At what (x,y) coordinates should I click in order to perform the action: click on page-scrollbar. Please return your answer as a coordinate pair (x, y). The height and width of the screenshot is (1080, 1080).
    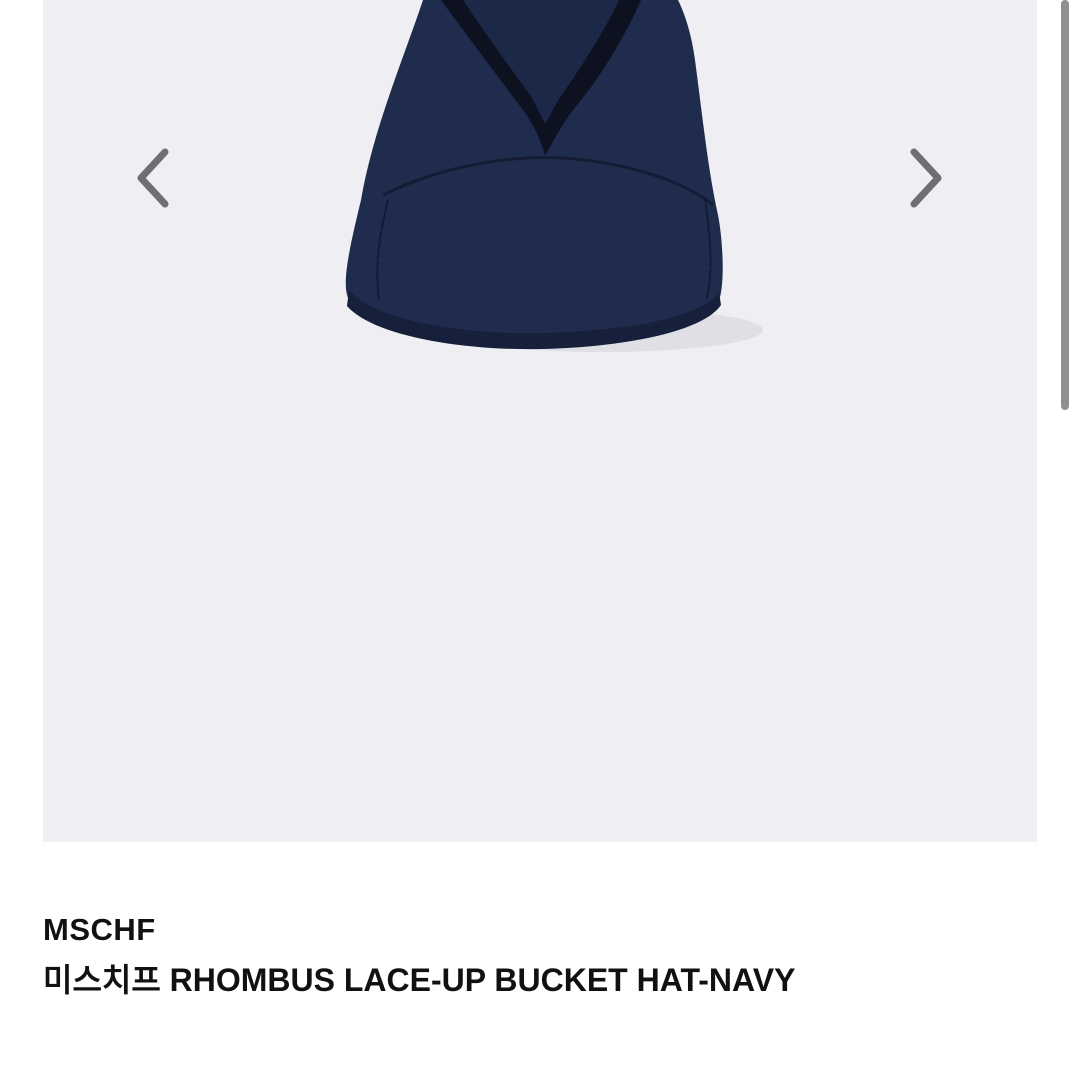
    Looking at the image, I should click on (1065, 205).